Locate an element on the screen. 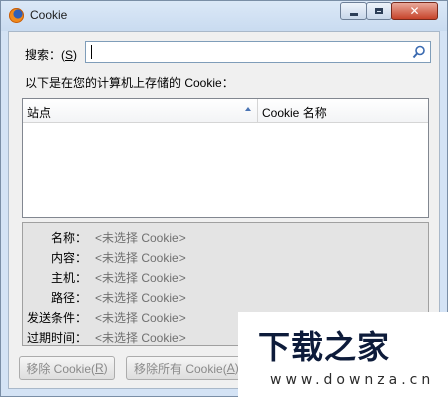 This screenshot has height=397, width=448. column-header-cookie-name-label: Cookie 名称 is located at coordinates (294, 113).